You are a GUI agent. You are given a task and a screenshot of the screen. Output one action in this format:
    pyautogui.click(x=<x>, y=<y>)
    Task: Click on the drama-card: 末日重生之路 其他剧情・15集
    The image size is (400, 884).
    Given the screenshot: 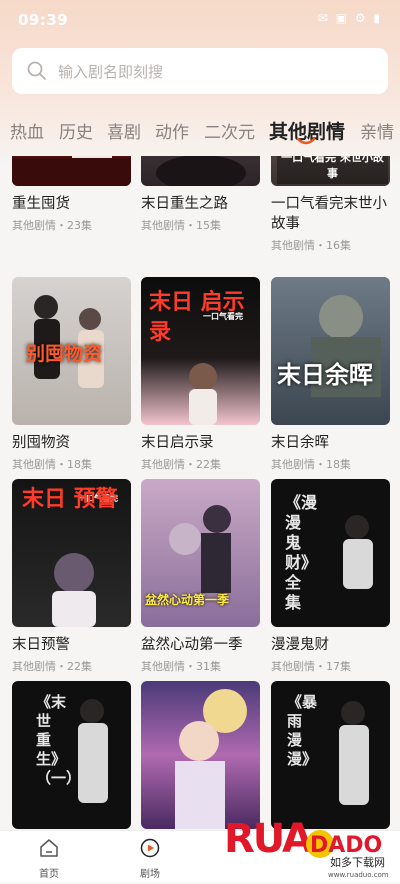 What is the action you would take?
    pyautogui.click(x=200, y=194)
    